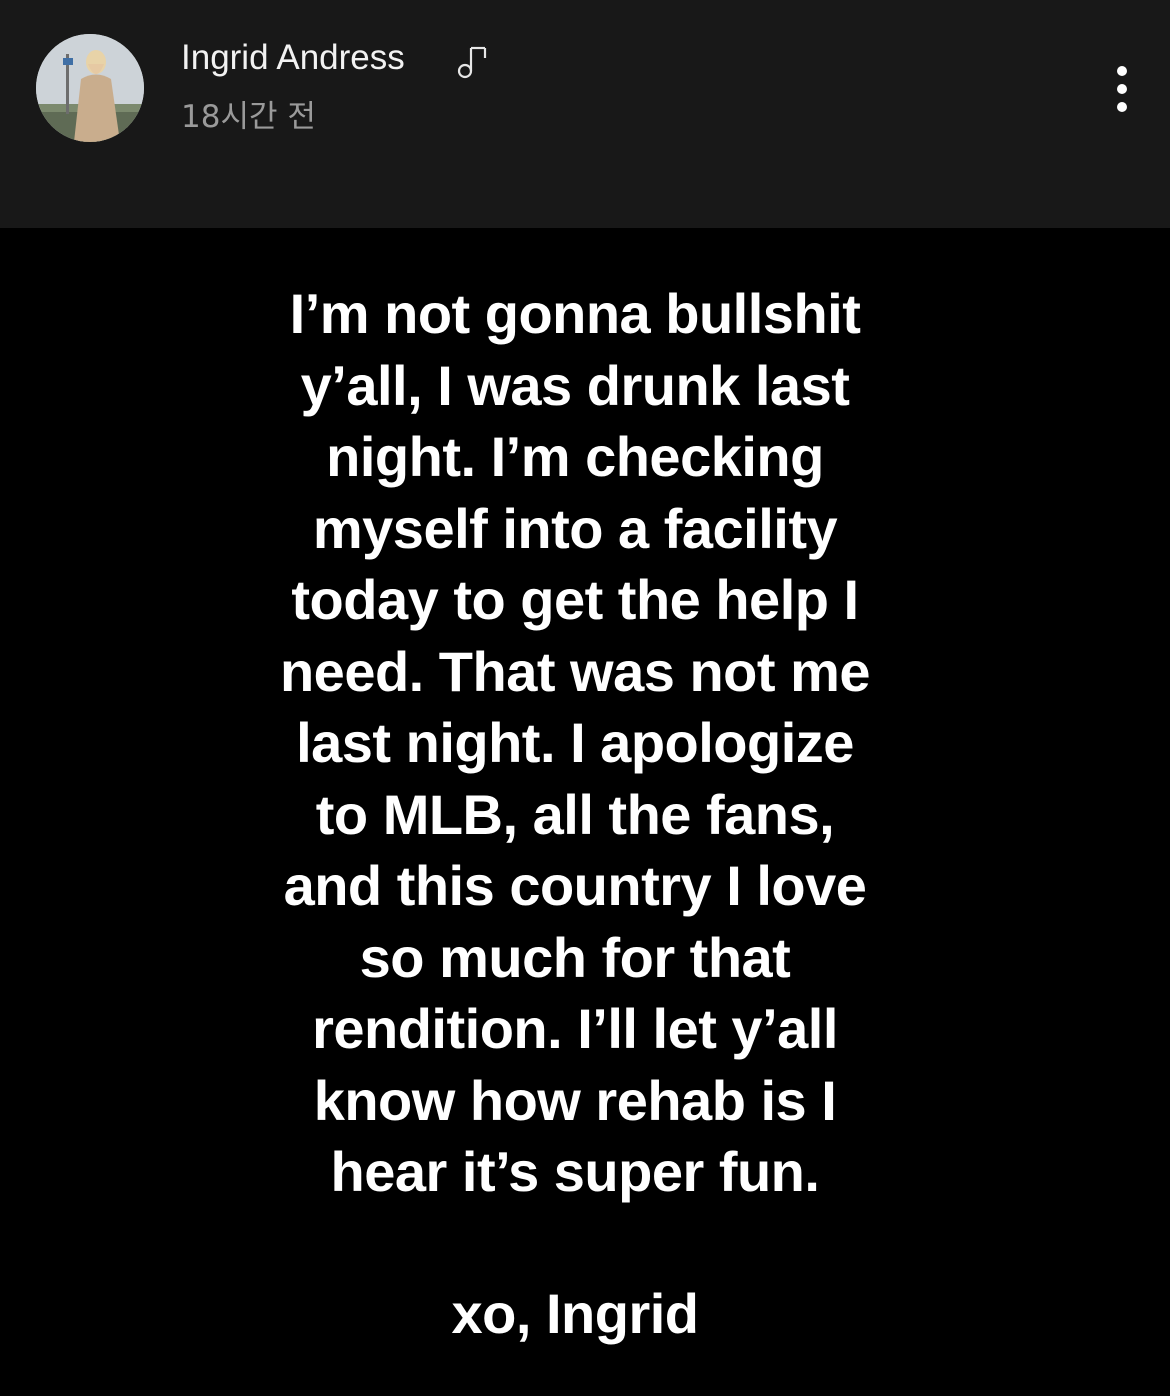  I want to click on more-options-button, so click(1122, 89).